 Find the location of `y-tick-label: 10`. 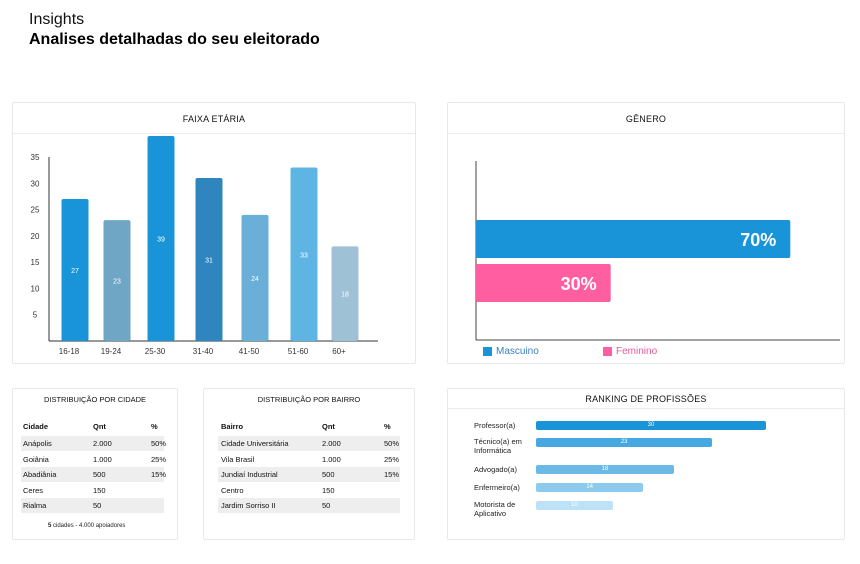

y-tick-label: 10 is located at coordinates (35, 288).